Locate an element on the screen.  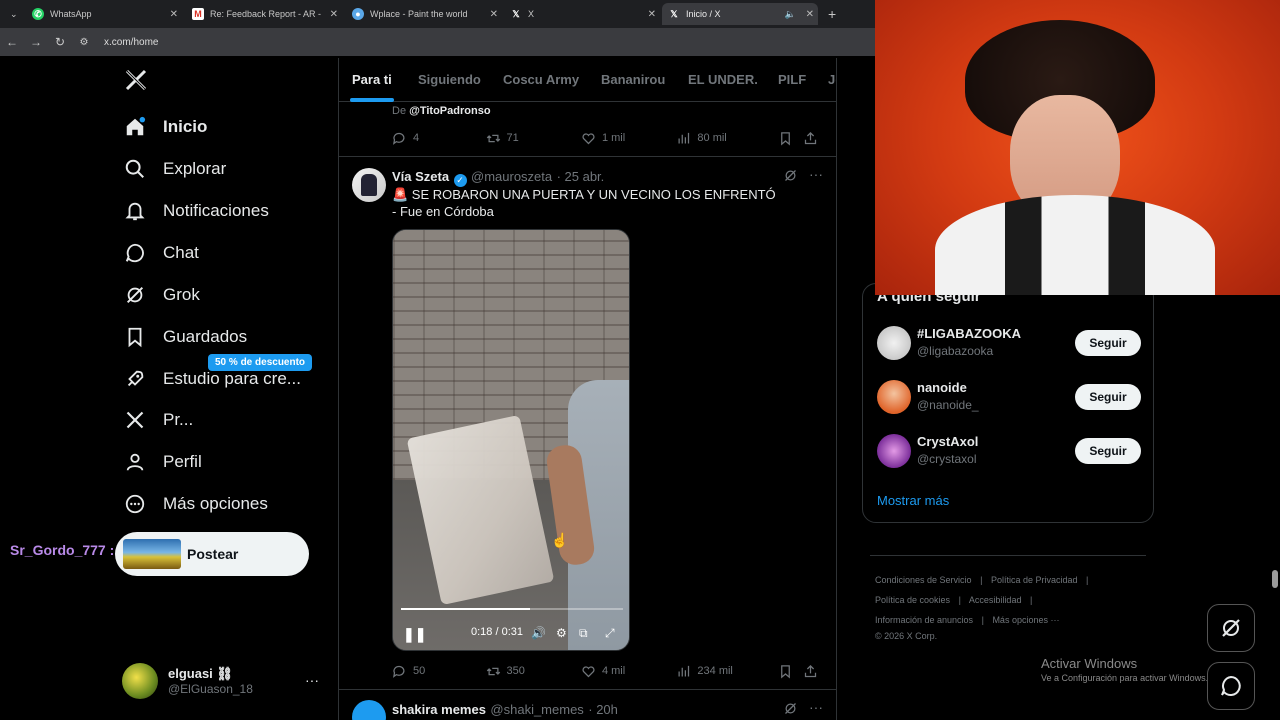
browser-tab-whatsapp: ✆ WhatsApp ✕ is located at coordinates (104, 14).